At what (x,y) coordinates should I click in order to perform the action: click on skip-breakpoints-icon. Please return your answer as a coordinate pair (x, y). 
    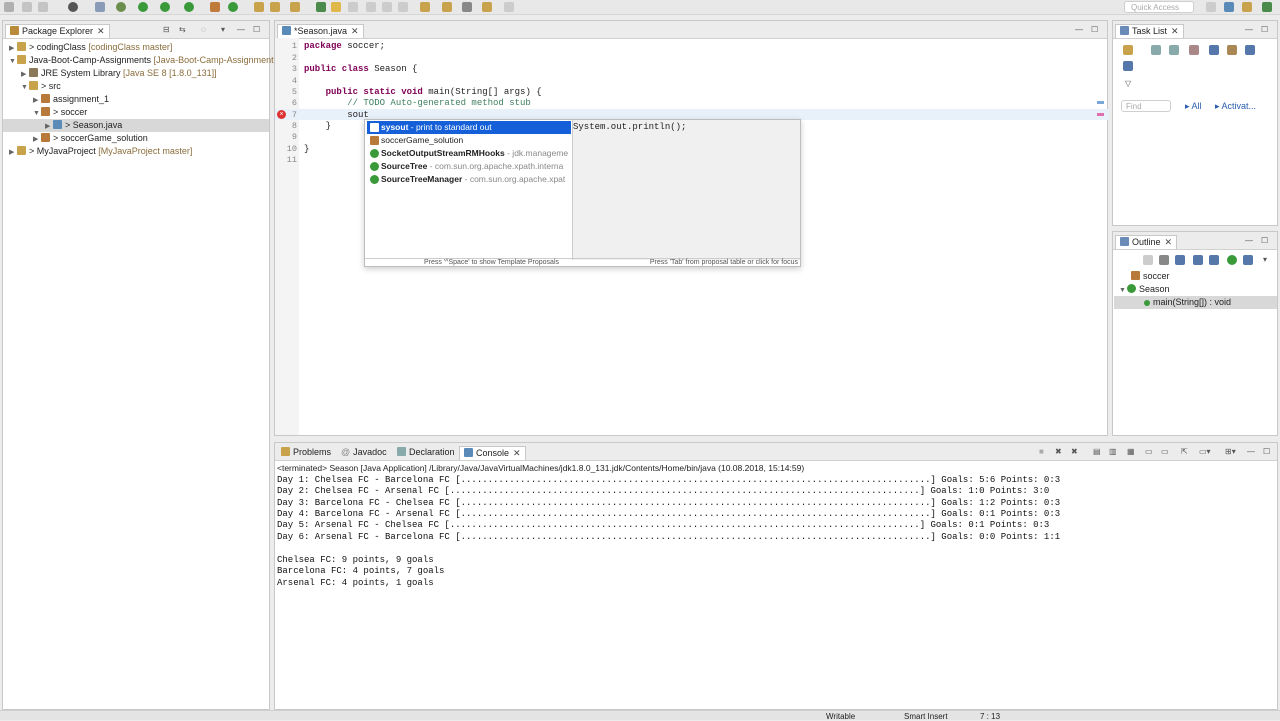
    Looking at the image, I should click on (100, 7).